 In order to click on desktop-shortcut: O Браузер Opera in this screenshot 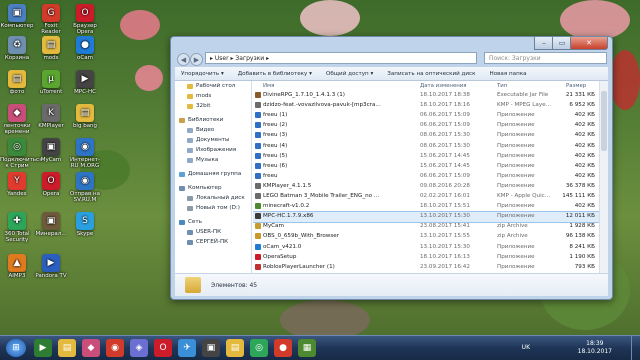, I will do `click(85, 19)`.